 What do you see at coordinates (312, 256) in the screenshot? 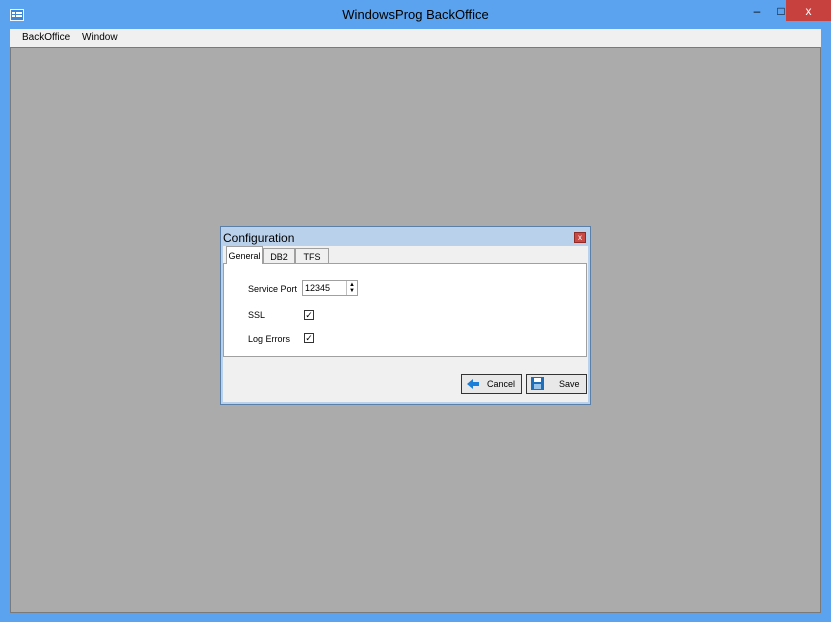
I see `tab-tfs: TFS` at bounding box center [312, 256].